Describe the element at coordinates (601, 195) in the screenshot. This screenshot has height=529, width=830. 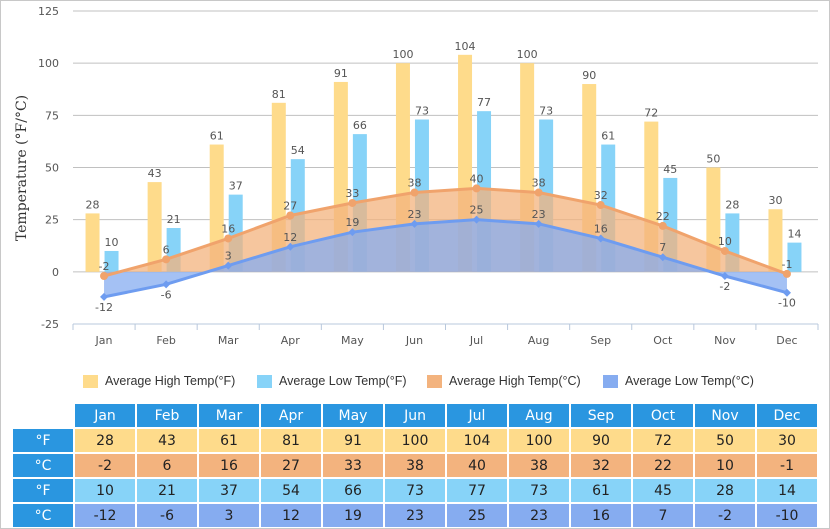
I see `data-label-high-c: 32` at that location.